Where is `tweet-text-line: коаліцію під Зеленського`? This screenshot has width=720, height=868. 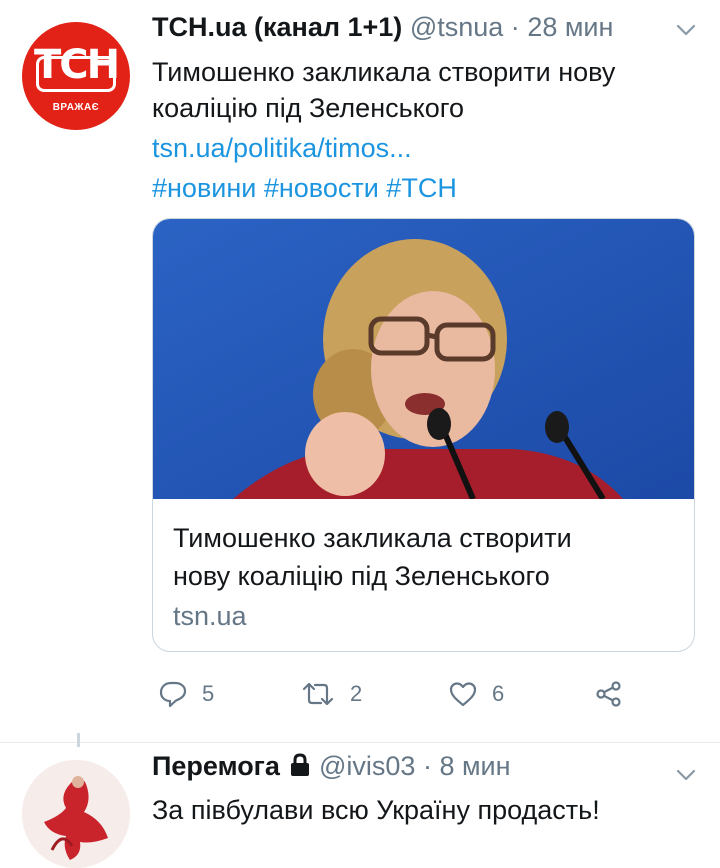
tweet-text-line: коаліцію під Зеленського is located at coordinates (308, 108).